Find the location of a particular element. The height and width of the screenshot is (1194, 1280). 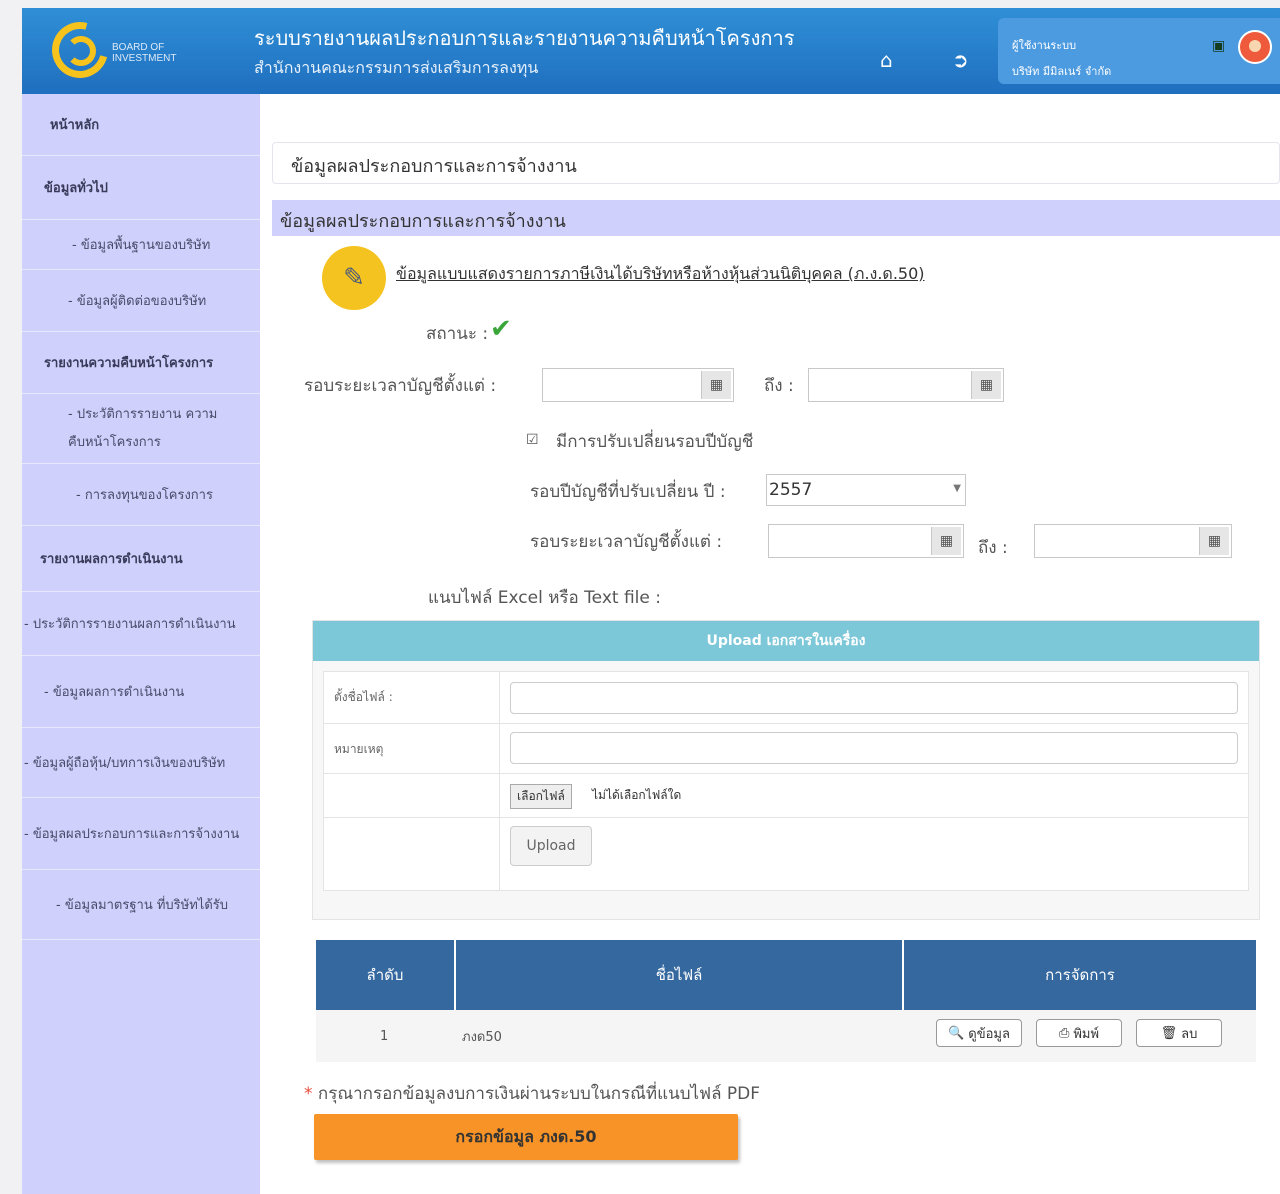

sidebar-item-company-contact: - ข้อมูลผู้ติดต่อของบริษัท is located at coordinates (141, 301).